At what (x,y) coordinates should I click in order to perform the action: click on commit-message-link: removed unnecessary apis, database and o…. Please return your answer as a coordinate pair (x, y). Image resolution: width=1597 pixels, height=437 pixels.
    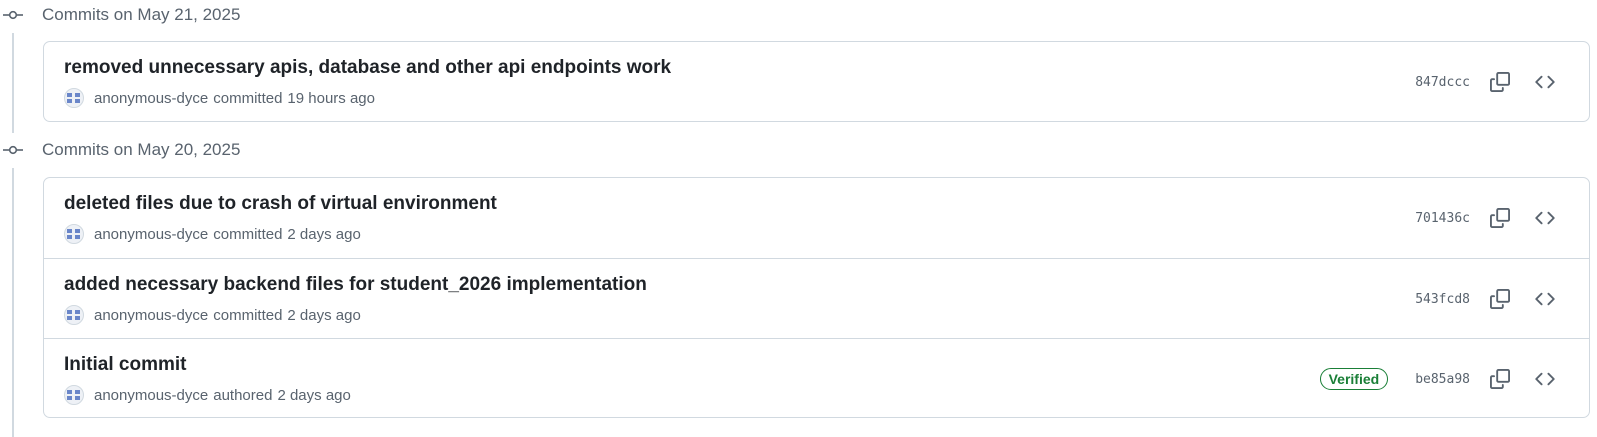
    Looking at the image, I should click on (367, 68).